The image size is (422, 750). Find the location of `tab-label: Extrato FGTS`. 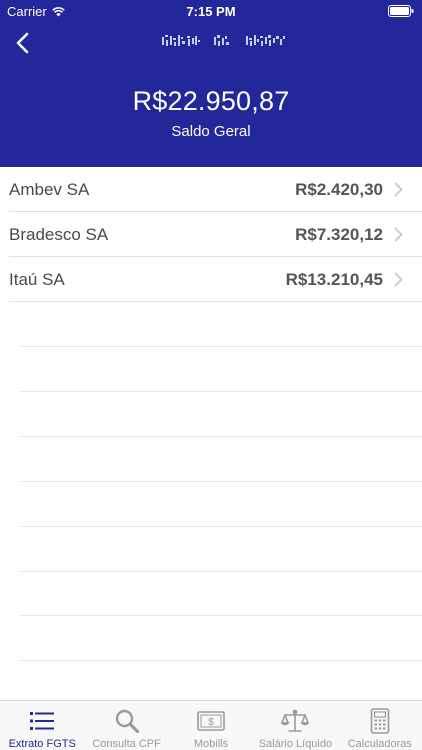

tab-label: Extrato FGTS is located at coordinates (42, 744).